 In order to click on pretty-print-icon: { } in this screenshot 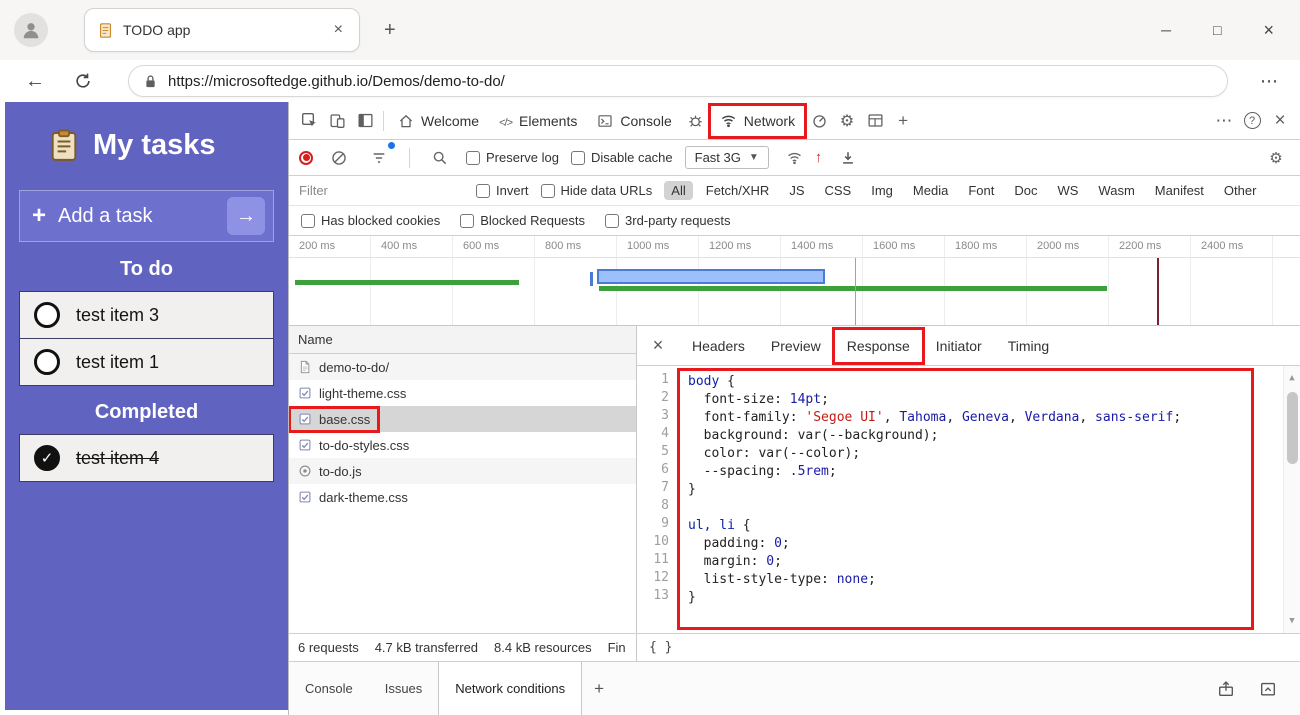, I will do `click(660, 647)`.